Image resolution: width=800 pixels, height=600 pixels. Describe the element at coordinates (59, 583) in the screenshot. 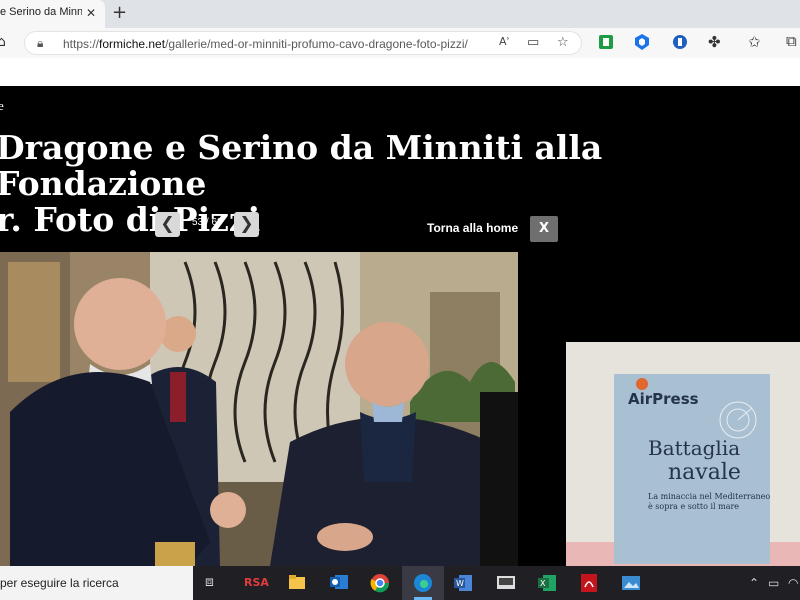

I see `taskbar-search-placeholder: per eseguire la ricerca` at that location.